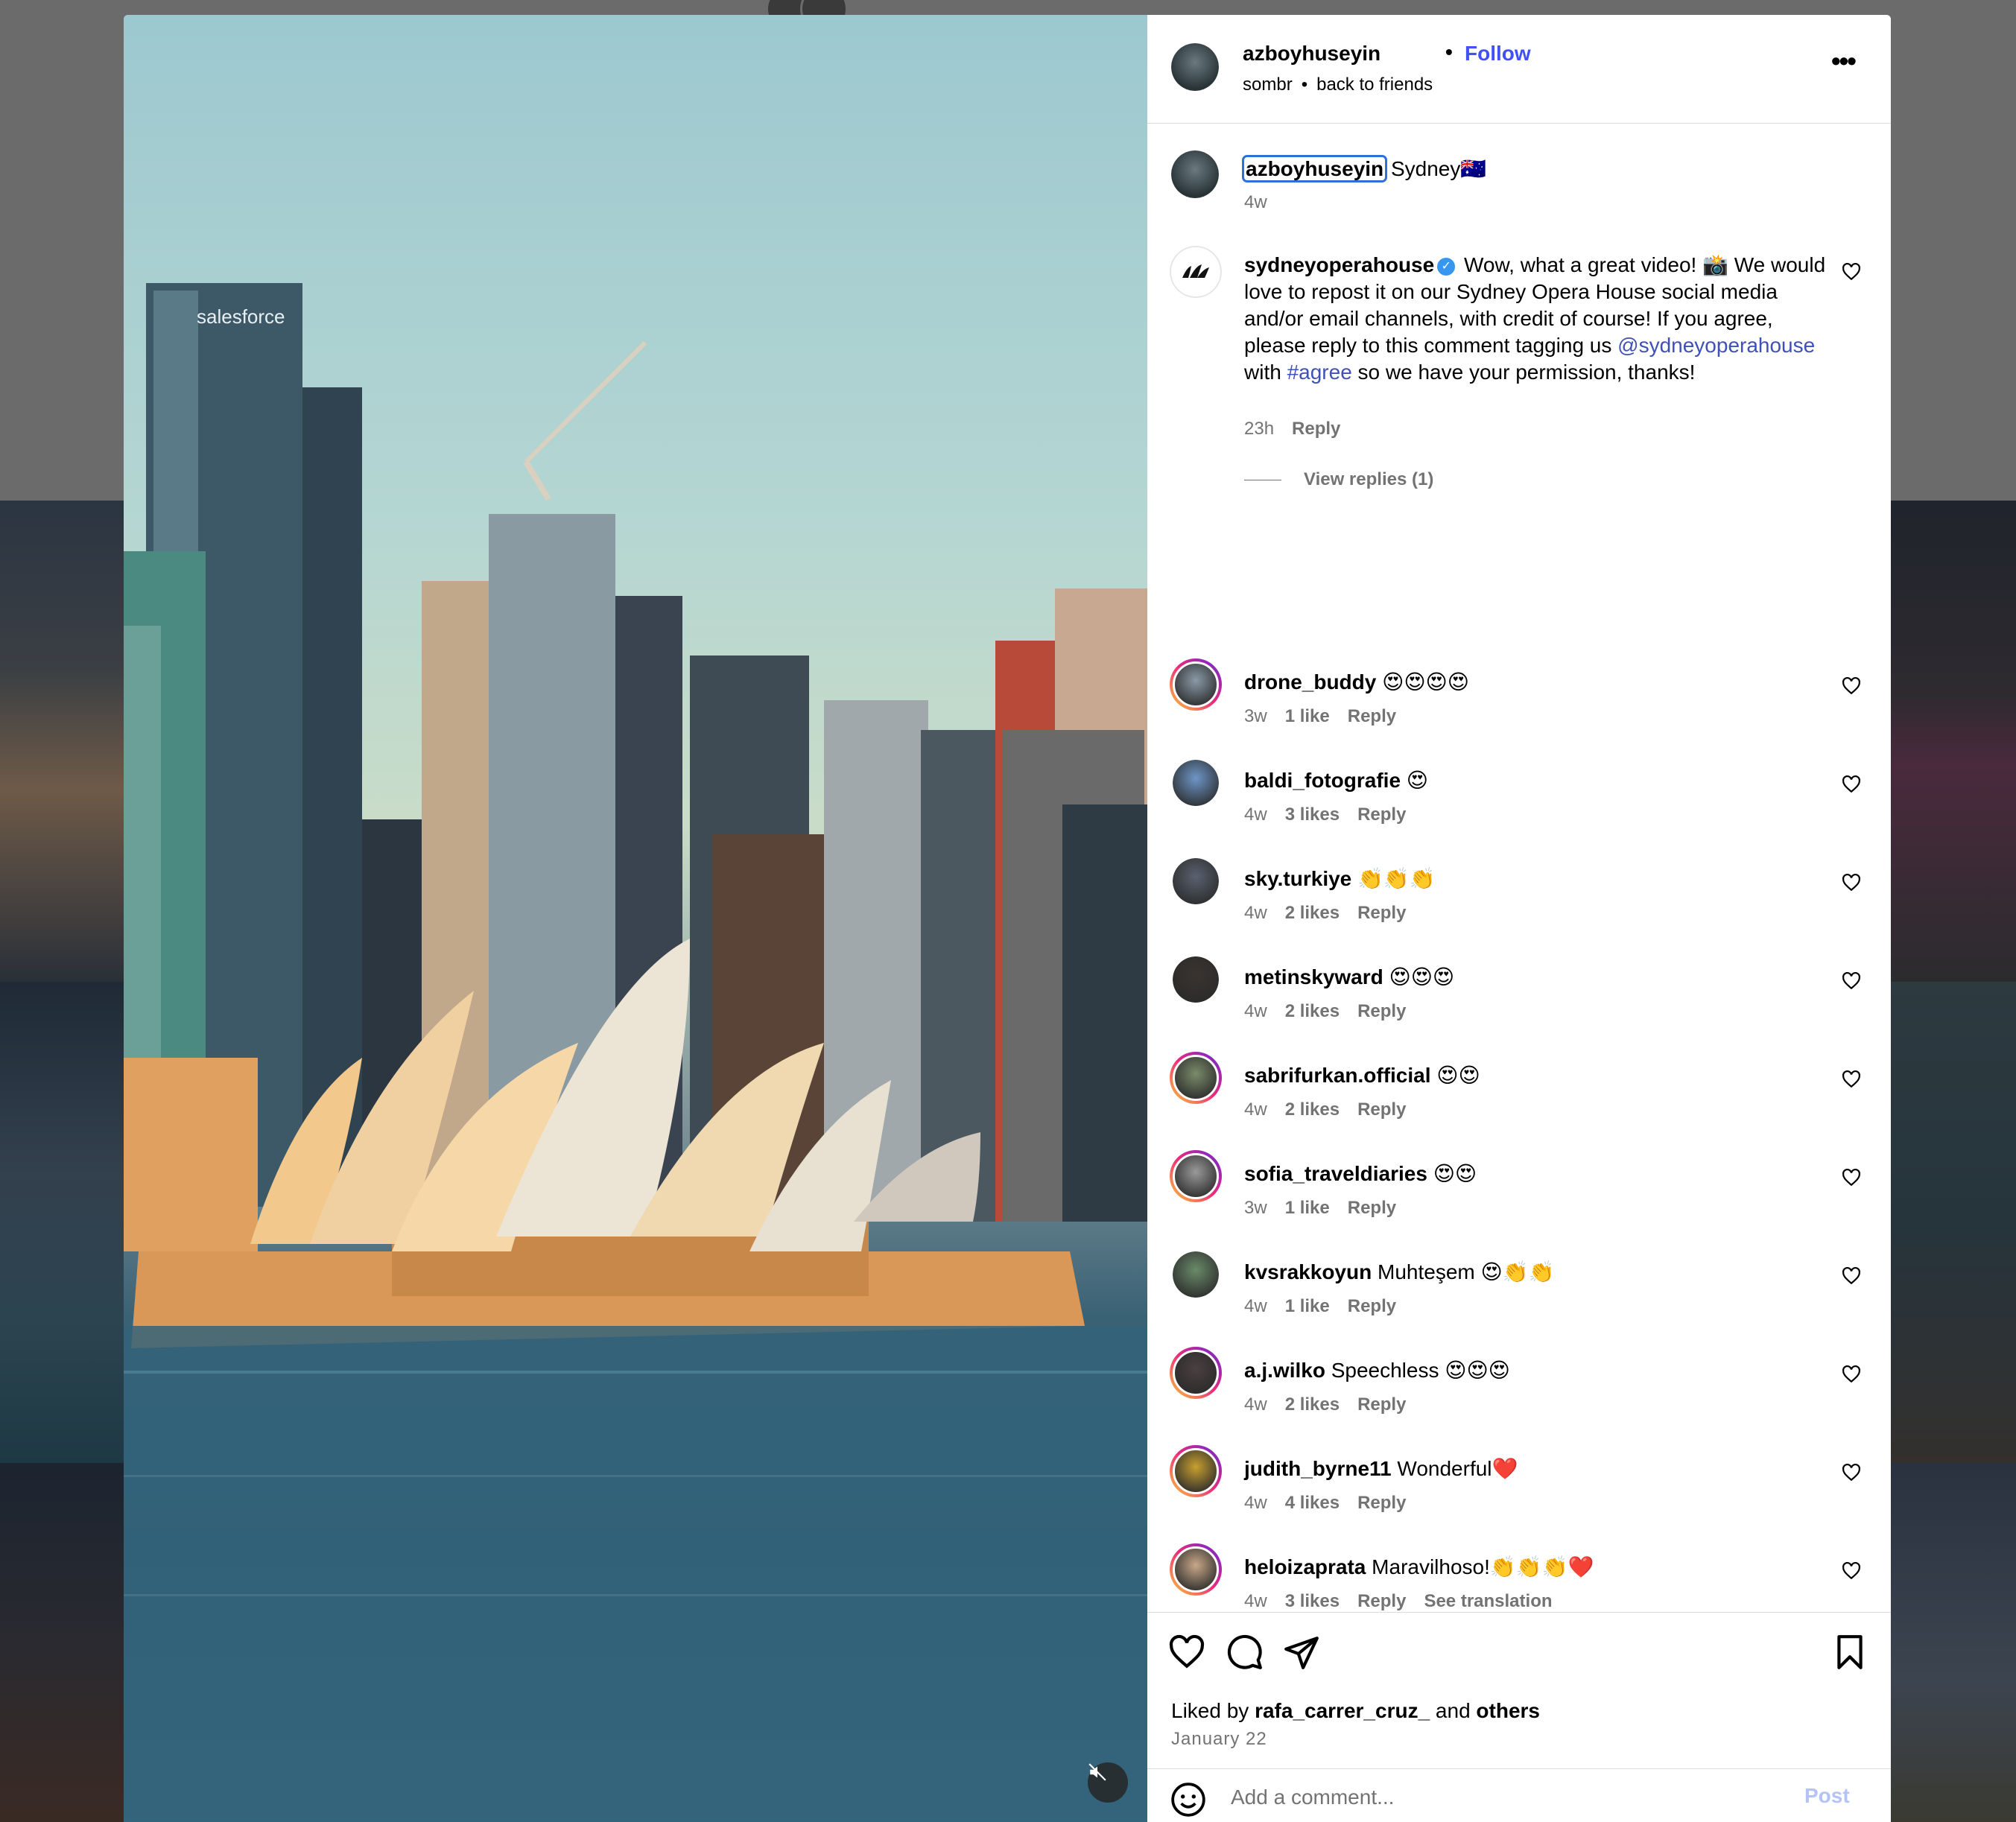 The height and width of the screenshot is (1822, 2016). I want to click on liked-by-user: rafa_carrer_cruz_, so click(1342, 1710).